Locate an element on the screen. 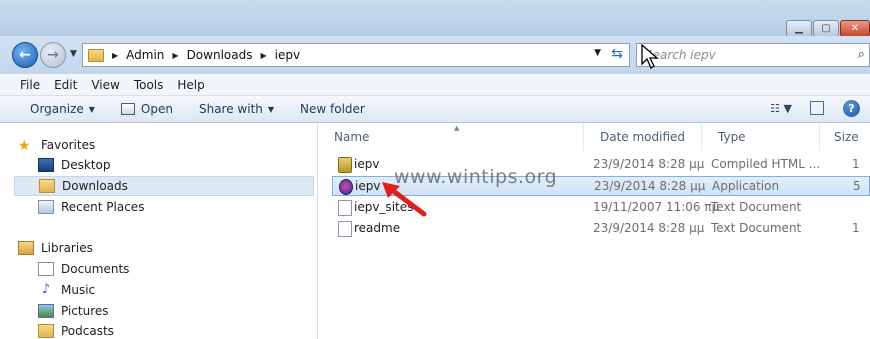 The image size is (870, 339). share-with-button: Share with ▼ is located at coordinates (236, 109).